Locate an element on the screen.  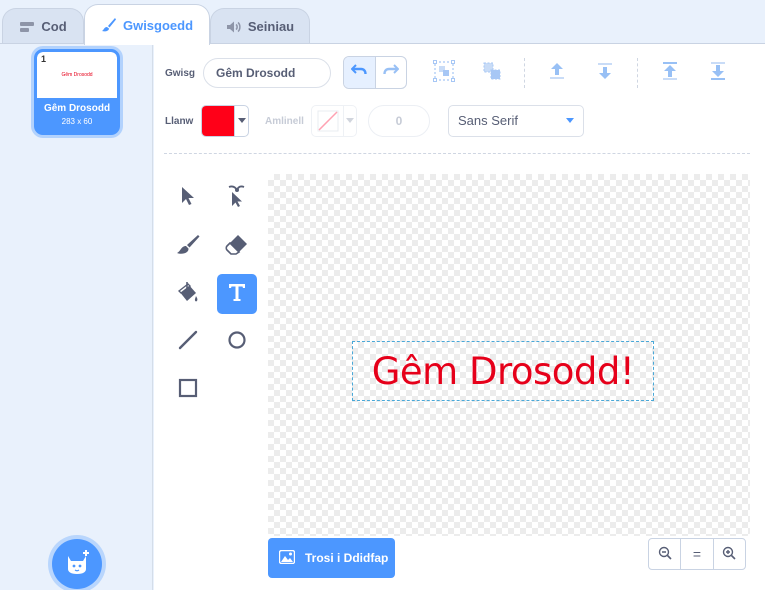
editor-tab-bar: Cod Gwisgoedd Seiniau is located at coordinates (382, 22).